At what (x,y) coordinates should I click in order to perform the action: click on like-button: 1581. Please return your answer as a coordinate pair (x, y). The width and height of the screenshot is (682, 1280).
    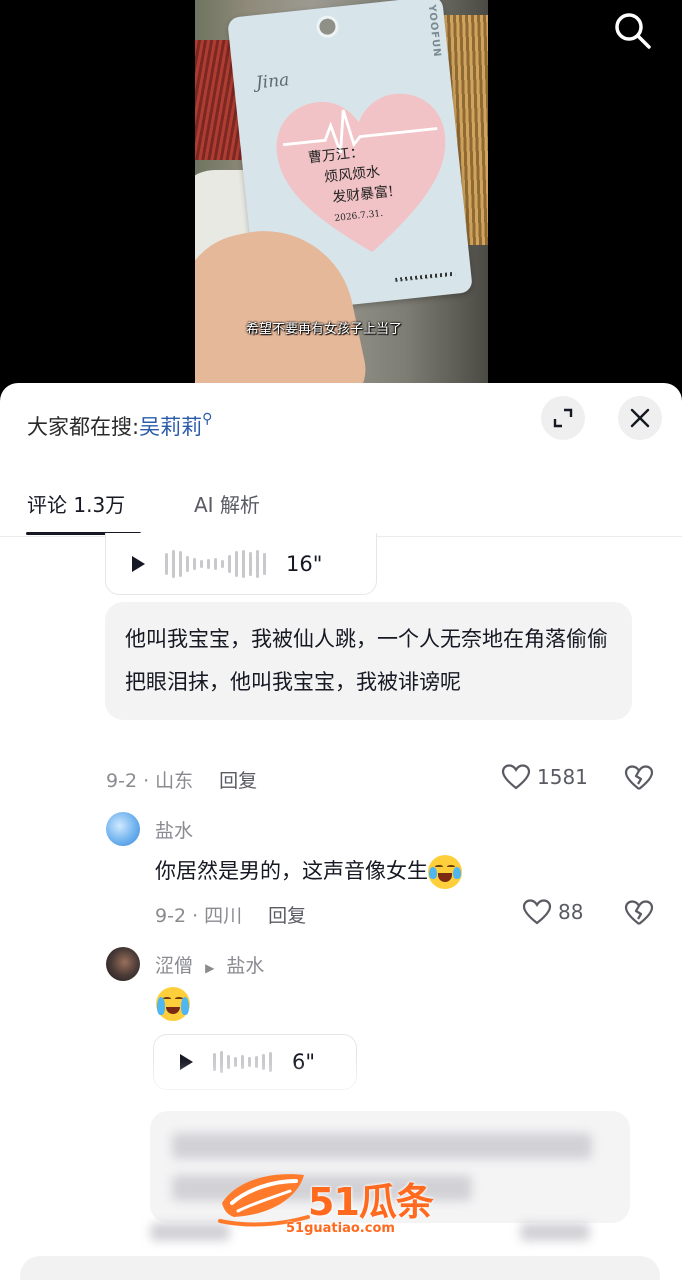
    Looking at the image, I should click on (544, 777).